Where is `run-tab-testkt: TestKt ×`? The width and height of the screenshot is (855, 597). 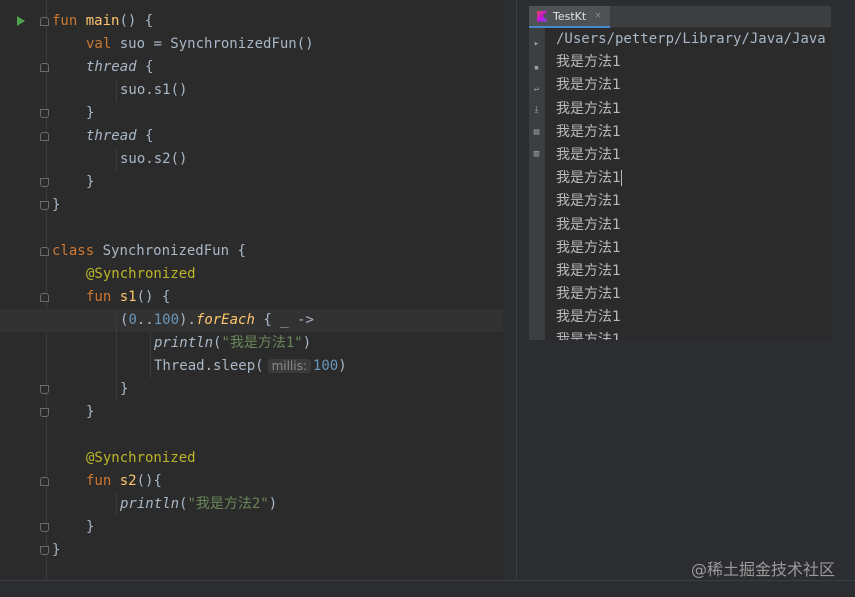
run-tab-testkt: TestKt × is located at coordinates (569, 17).